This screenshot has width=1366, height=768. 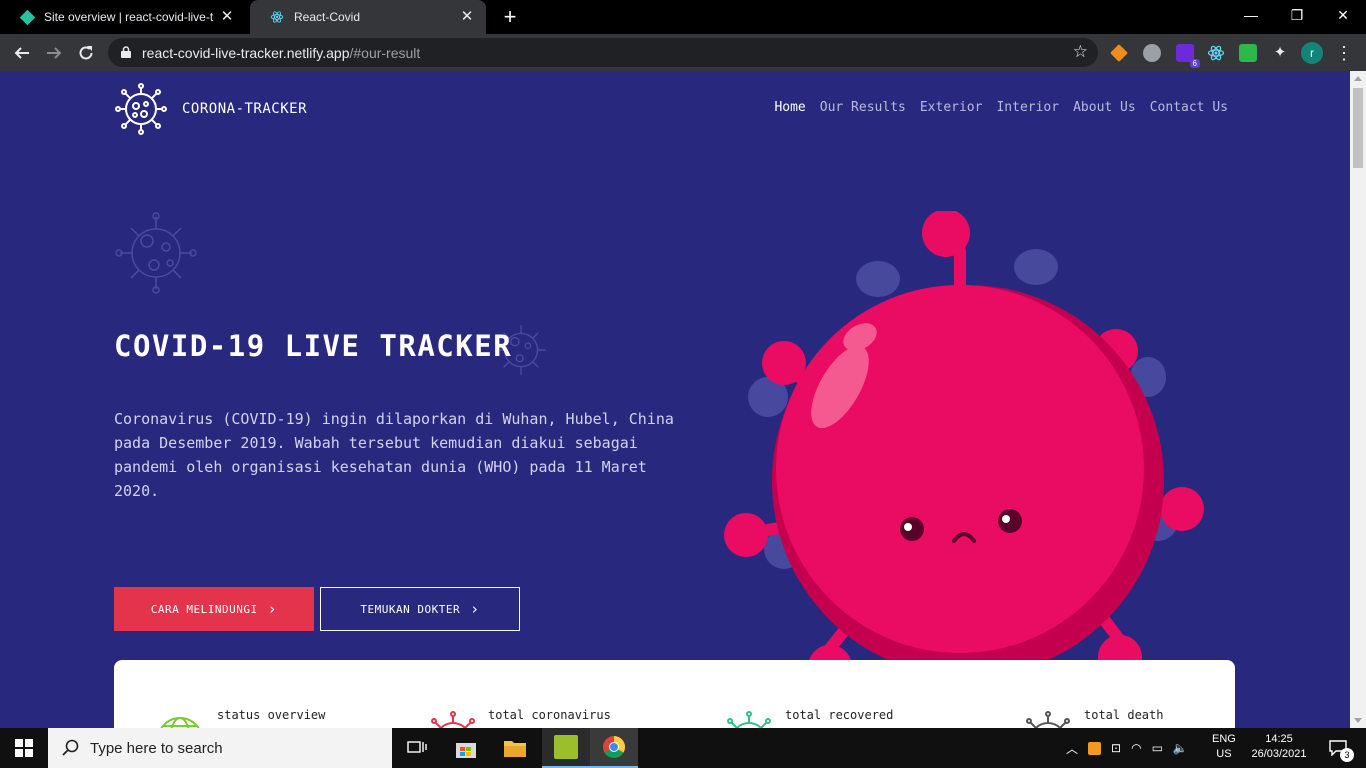 I want to click on nav-about-us: About Us, so click(x=1104, y=107).